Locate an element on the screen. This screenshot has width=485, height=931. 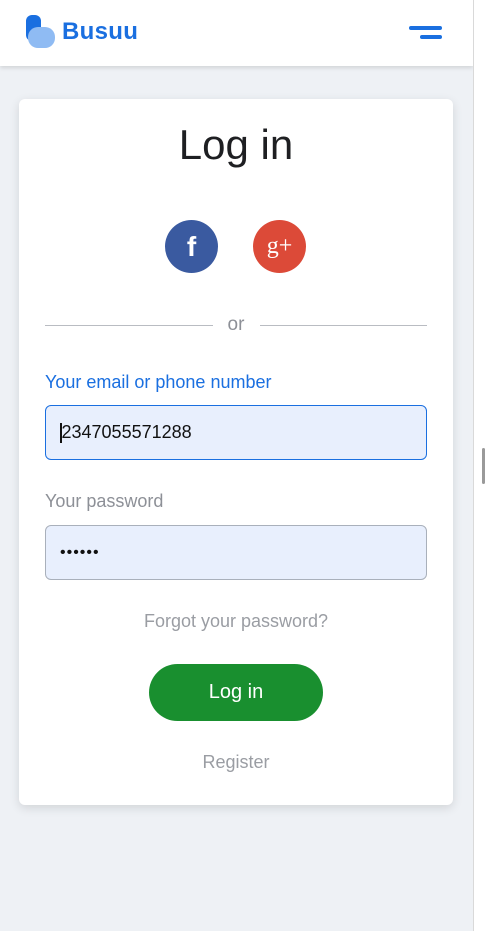
busuu-logo: Busuu is located at coordinates (82, 32).